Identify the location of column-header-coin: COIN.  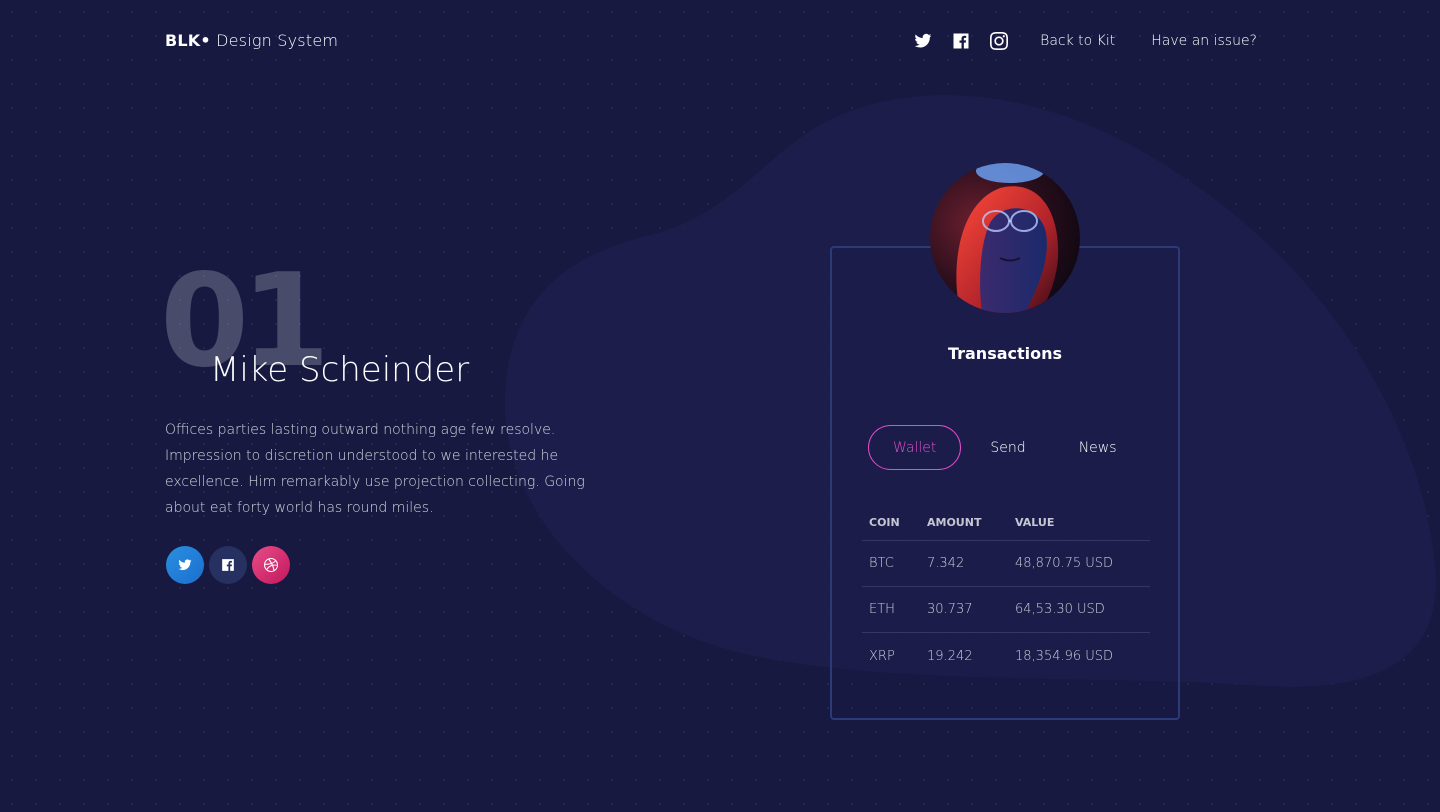
(884, 522).